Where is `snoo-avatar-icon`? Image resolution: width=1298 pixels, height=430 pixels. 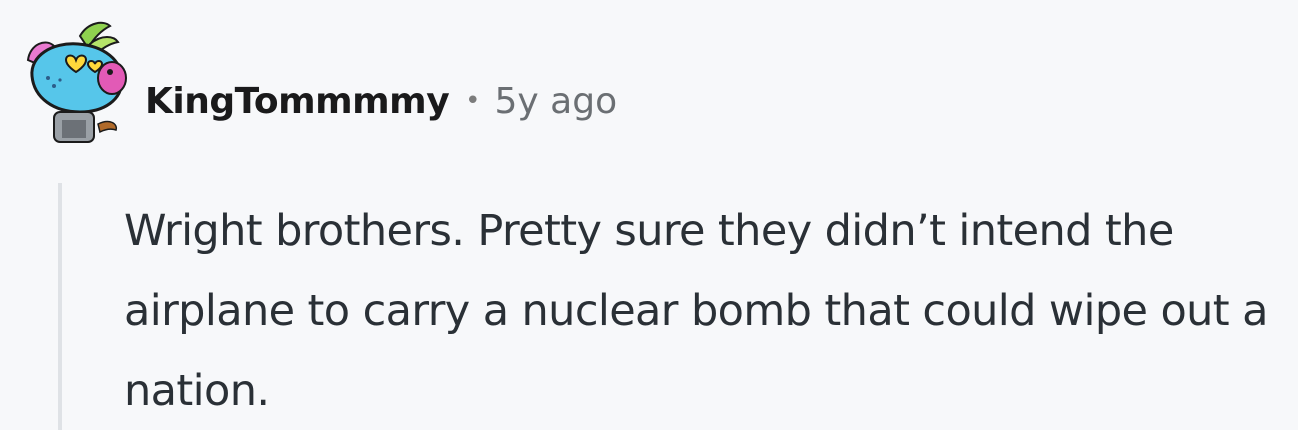
snoo-avatar-icon is located at coordinates (76, 82).